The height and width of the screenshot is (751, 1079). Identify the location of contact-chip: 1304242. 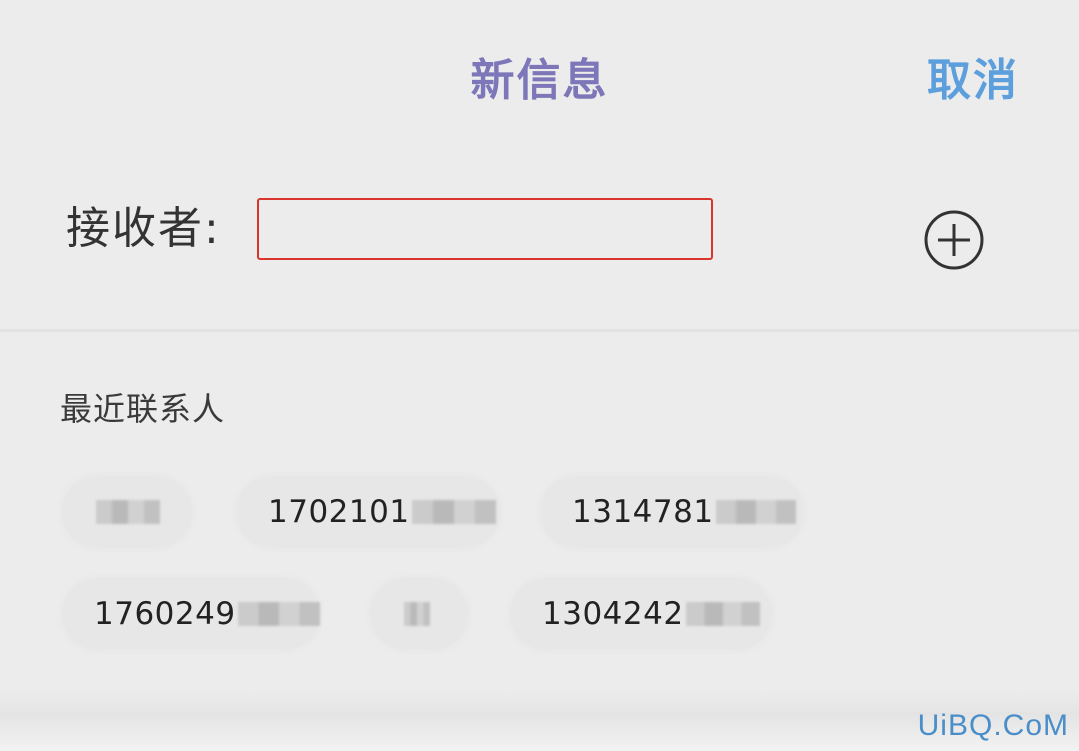
(641, 614).